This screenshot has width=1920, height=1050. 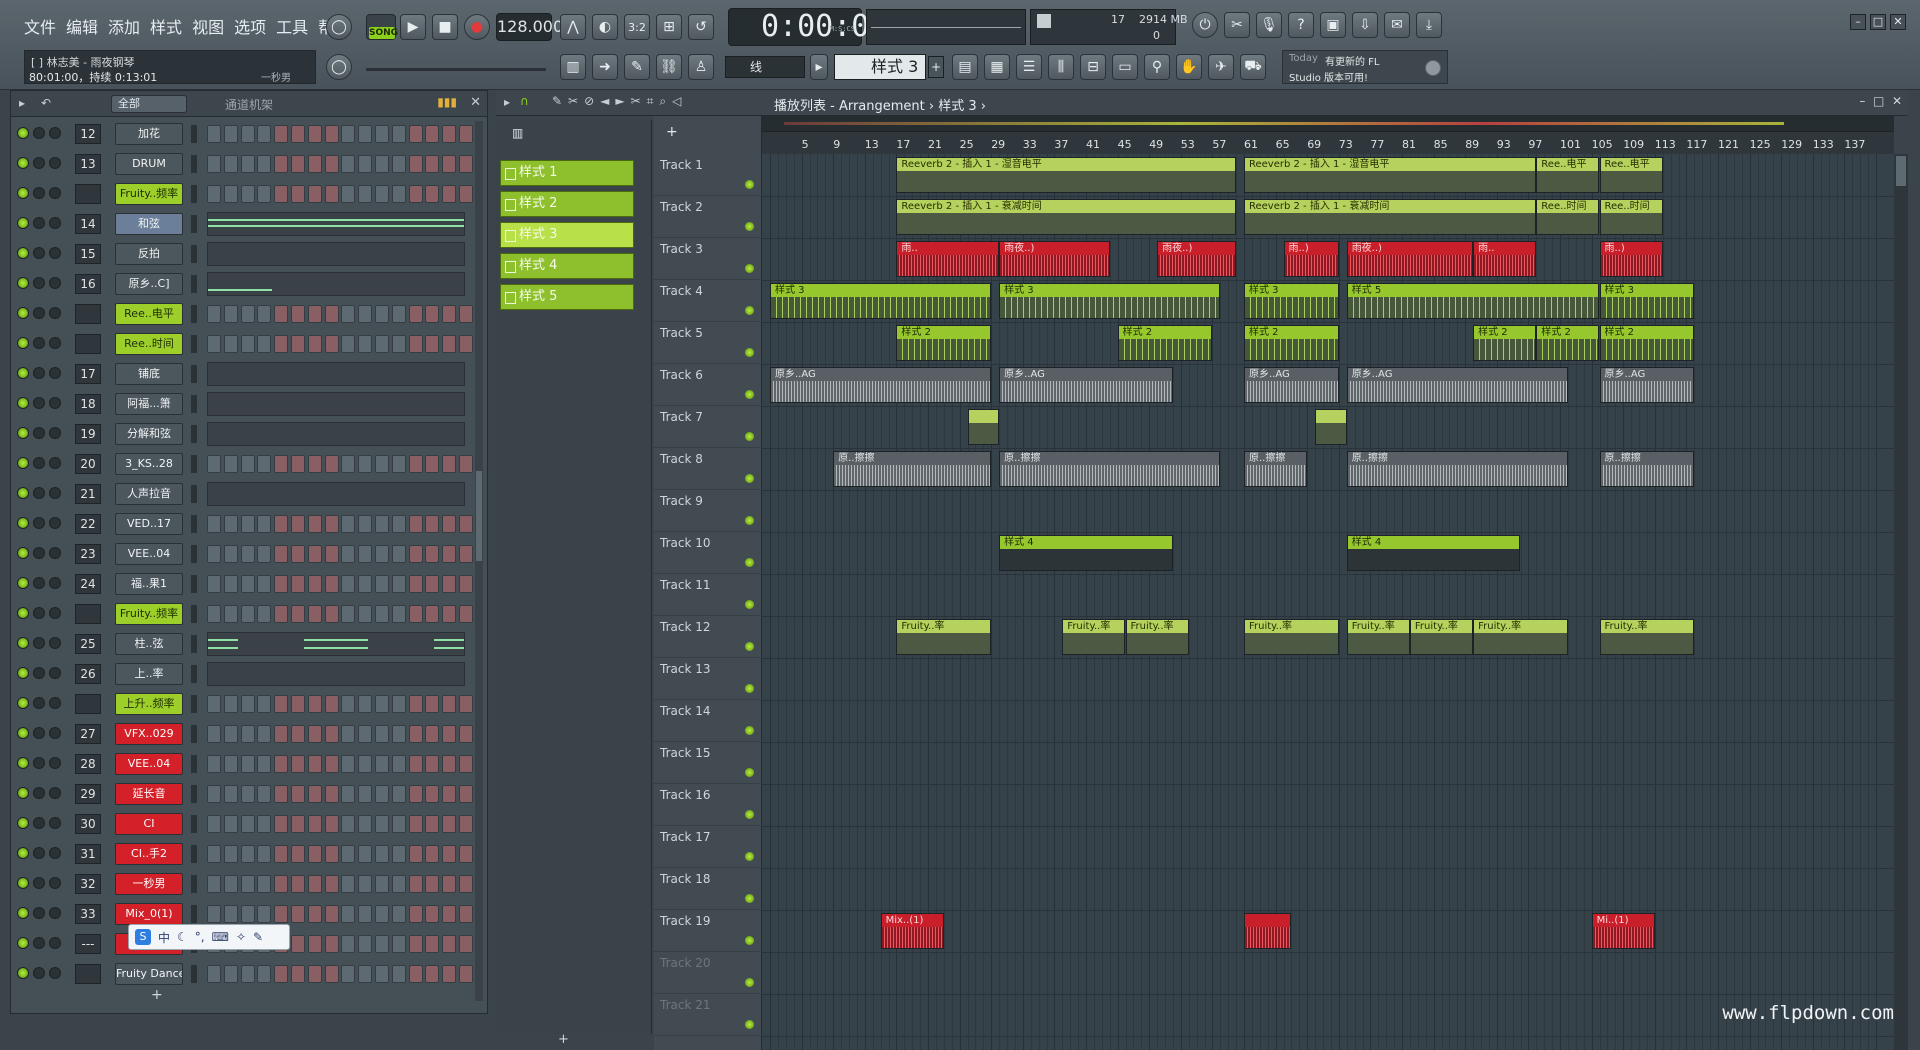 What do you see at coordinates (708, 301) in the screenshot?
I see `track-header: Track 4` at bounding box center [708, 301].